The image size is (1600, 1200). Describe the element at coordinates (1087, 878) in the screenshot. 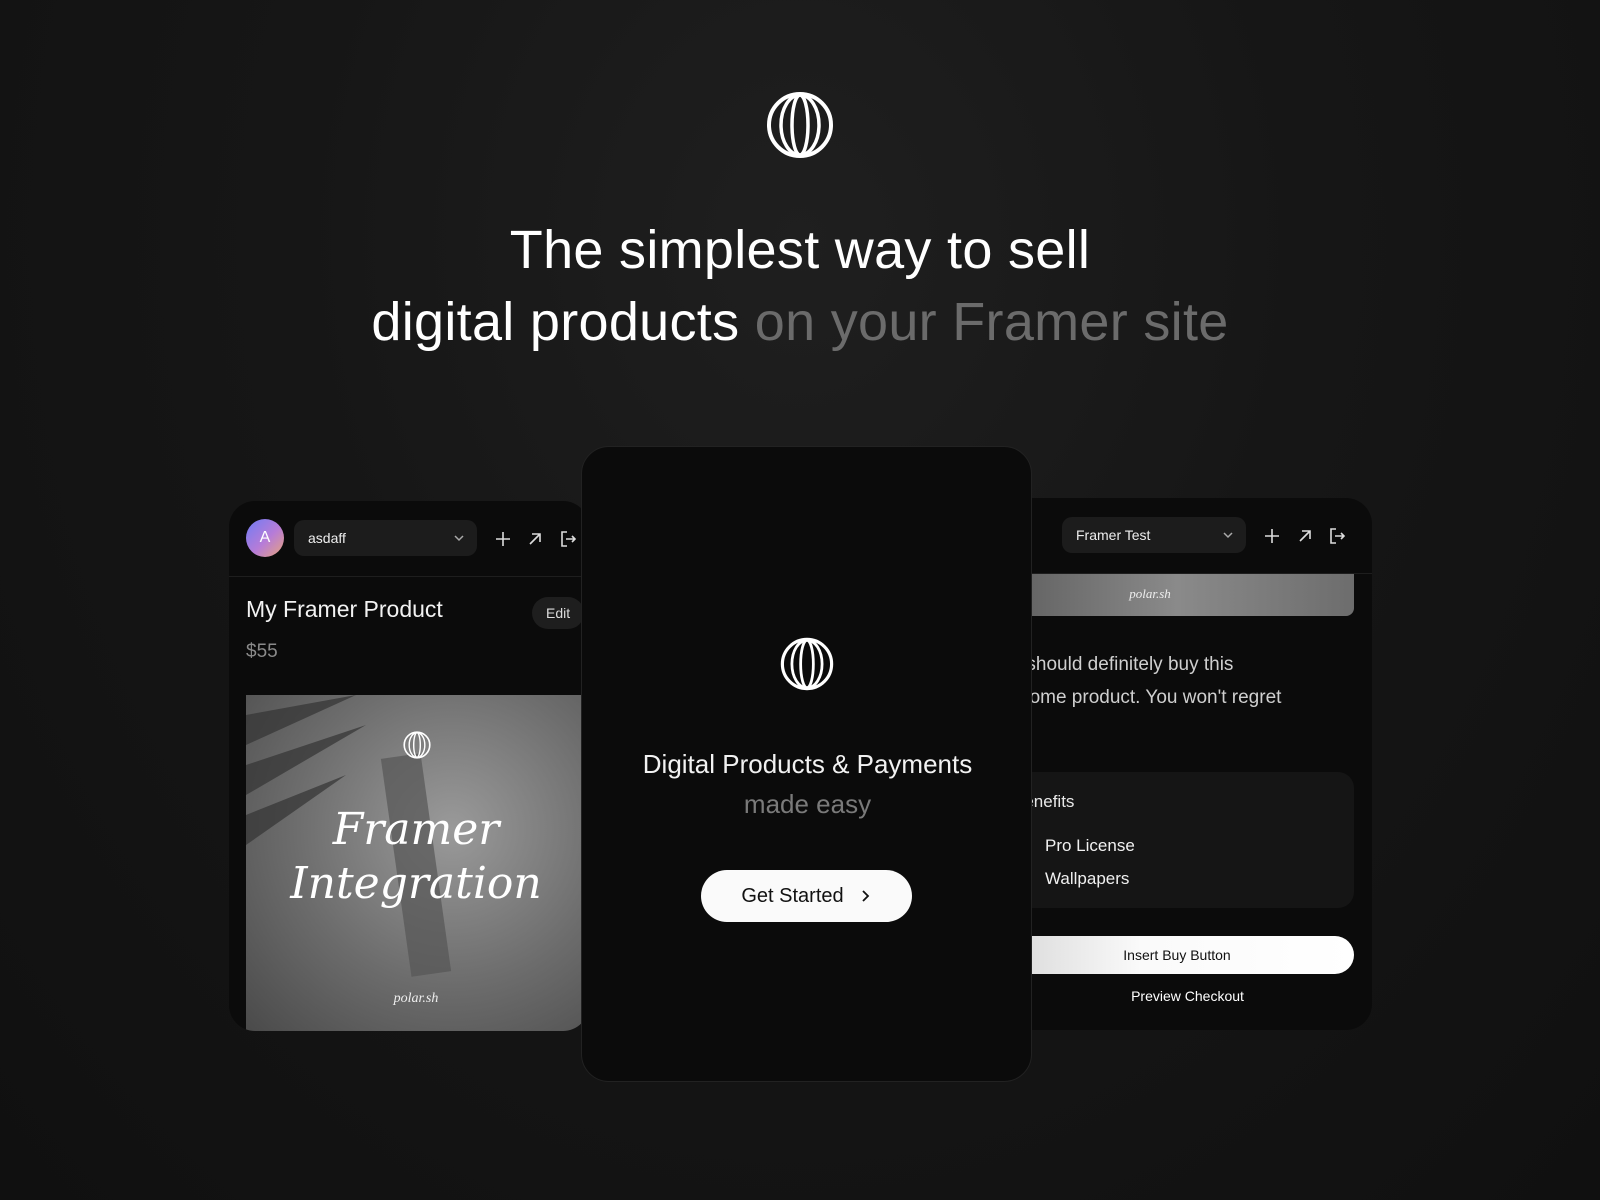

I see `benefit-label: Wallpapers` at that location.